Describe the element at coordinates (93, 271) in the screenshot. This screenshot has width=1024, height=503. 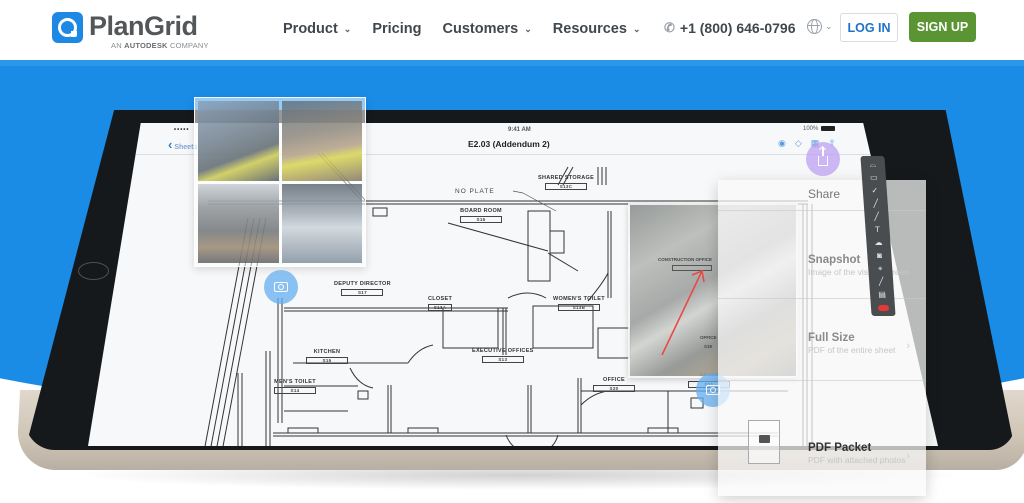
I see `home-button` at that location.